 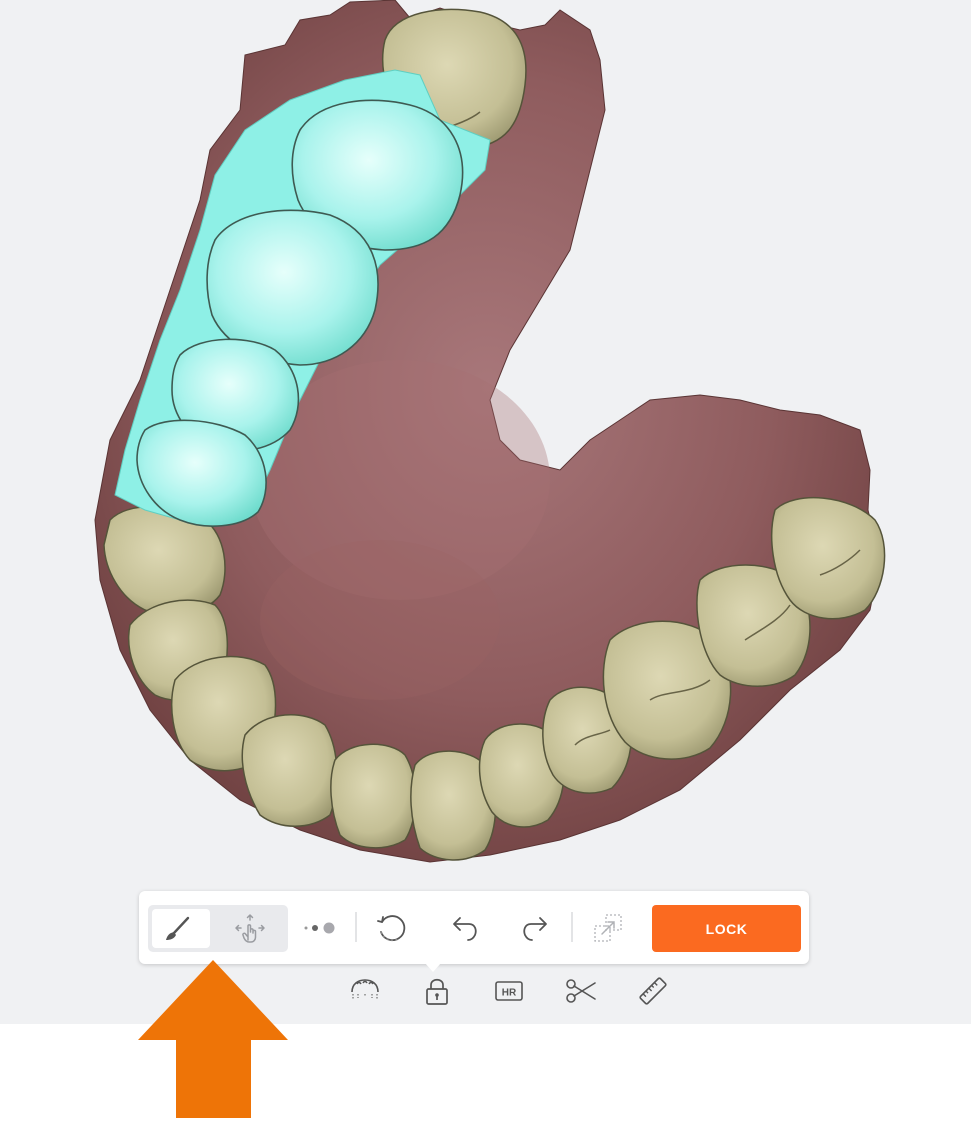 I want to click on reset-rotate-icon, so click(x=391, y=928).